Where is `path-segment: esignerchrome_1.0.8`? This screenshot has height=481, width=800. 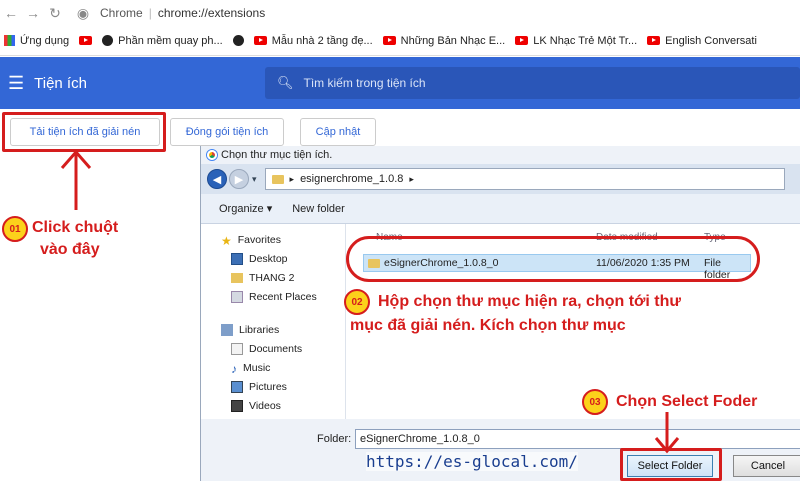
path-segment: esignerchrome_1.0.8 is located at coordinates (351, 179).